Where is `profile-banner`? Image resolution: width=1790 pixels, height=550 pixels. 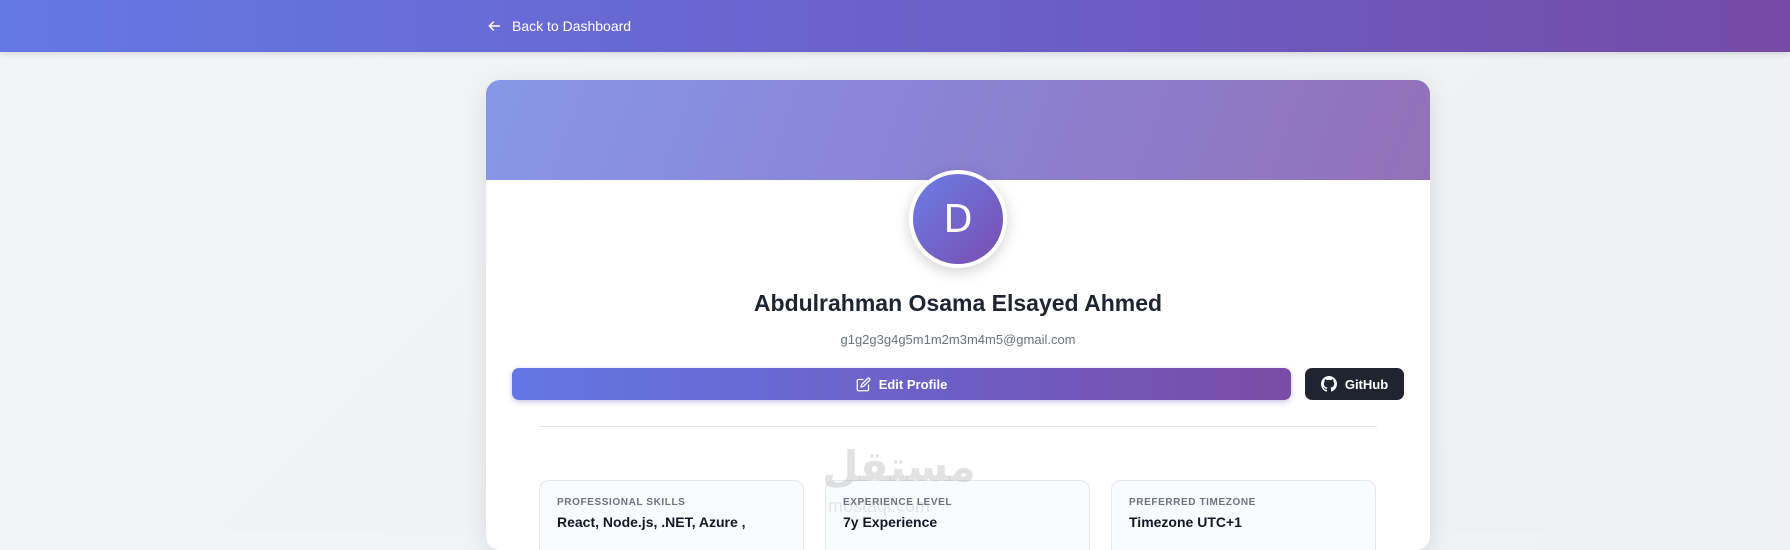
profile-banner is located at coordinates (958, 130).